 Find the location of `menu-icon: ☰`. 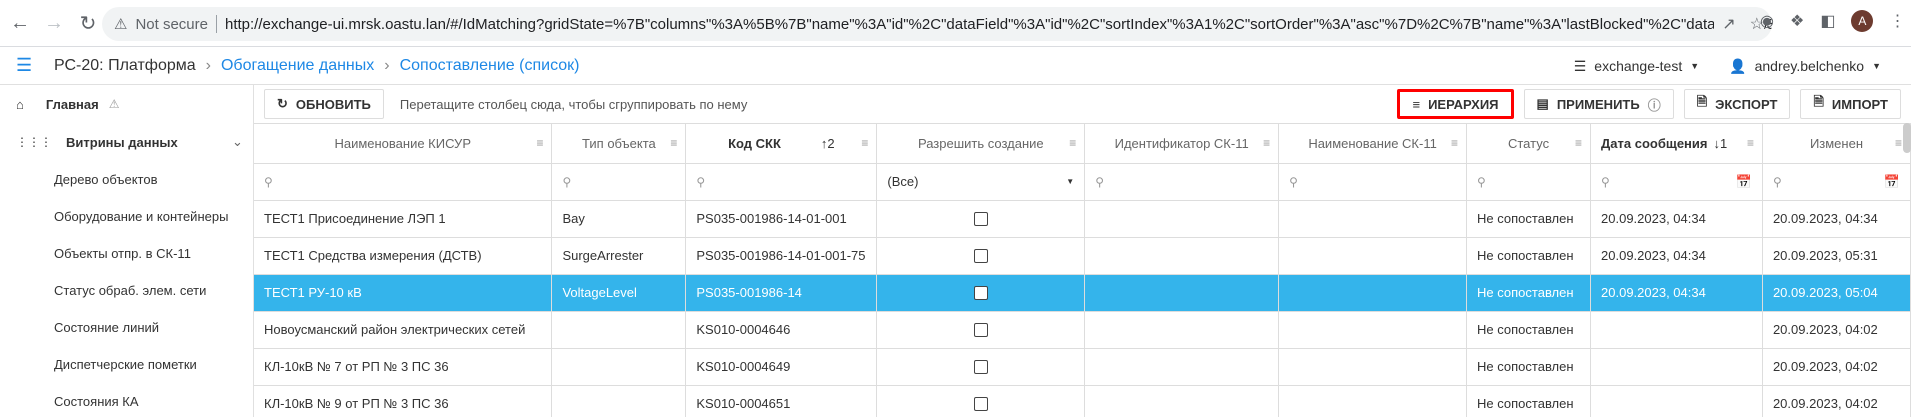

menu-icon: ☰ is located at coordinates (26, 65).